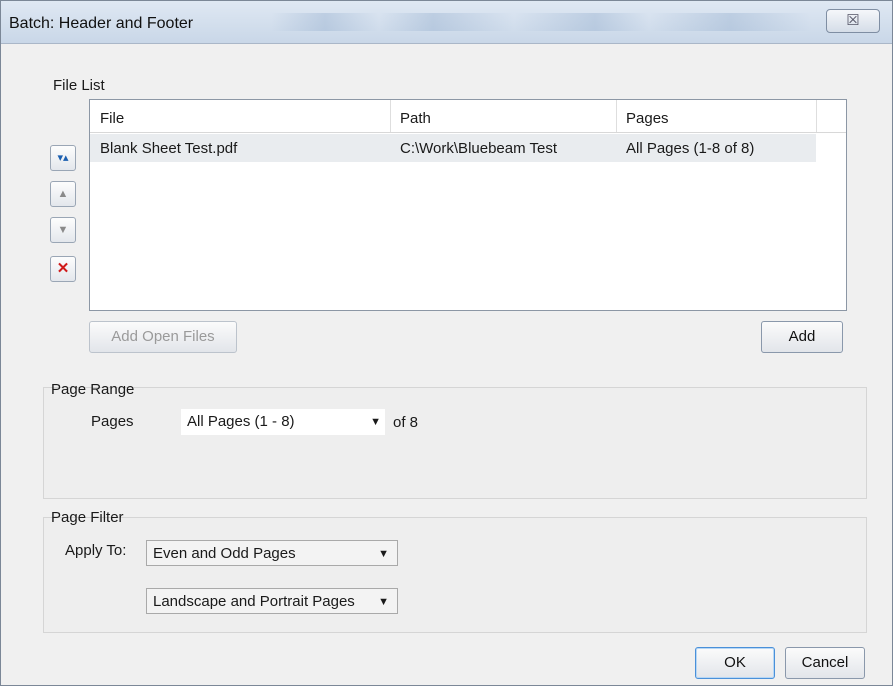 The height and width of the screenshot is (686, 893). I want to click on move-down-button: ▼, so click(63, 230).